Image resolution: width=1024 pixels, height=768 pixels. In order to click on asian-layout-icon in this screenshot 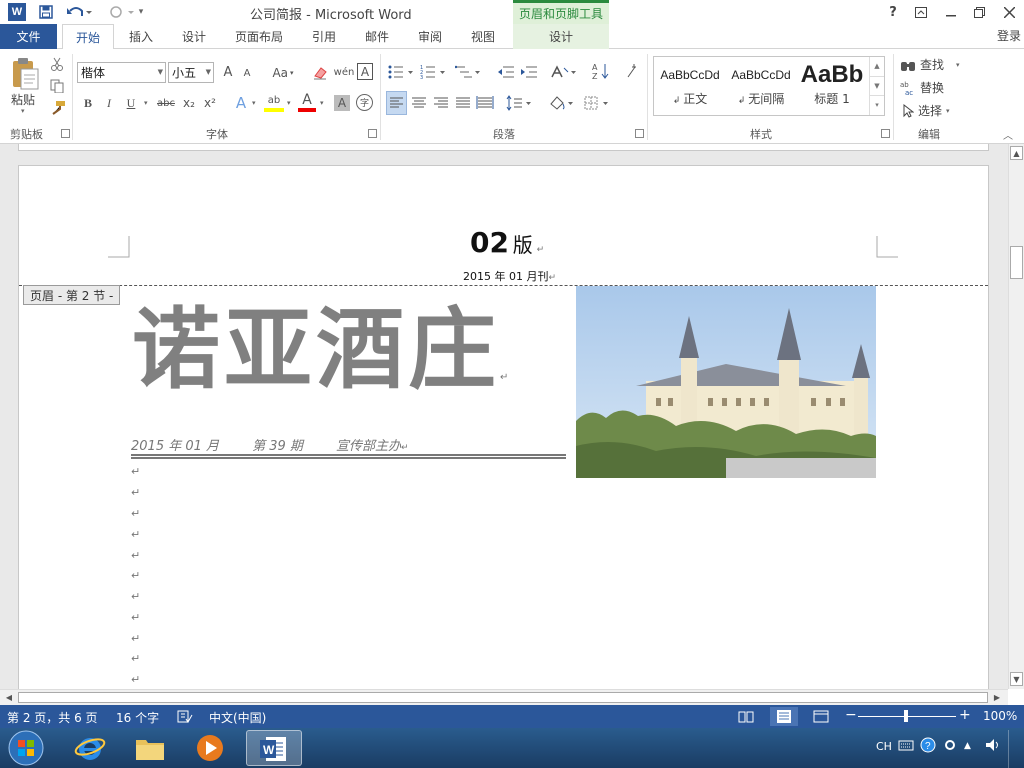, I will do `click(564, 73)`.